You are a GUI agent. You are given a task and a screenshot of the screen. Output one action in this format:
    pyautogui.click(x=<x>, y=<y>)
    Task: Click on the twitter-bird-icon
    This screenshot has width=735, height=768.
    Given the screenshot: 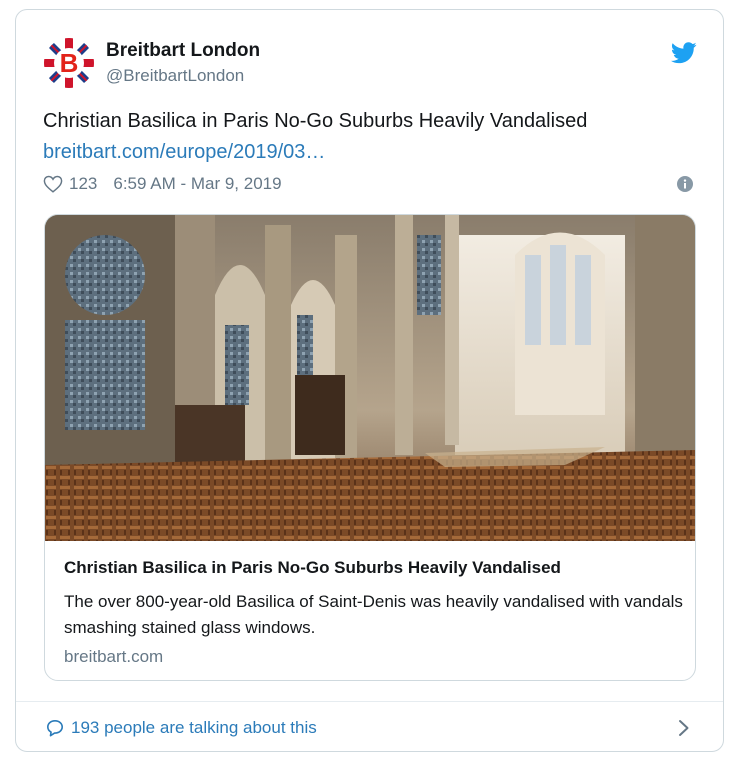 What is the action you would take?
    pyautogui.click(x=684, y=53)
    